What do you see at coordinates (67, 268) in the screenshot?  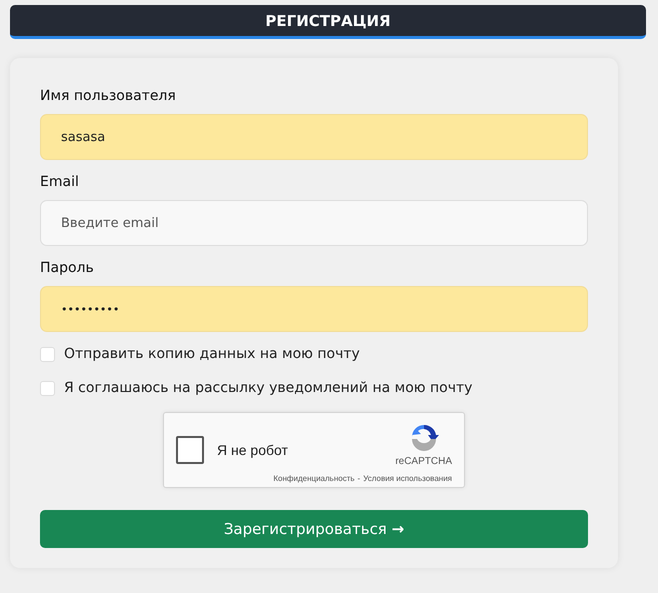 I see `field-label: Пароль` at bounding box center [67, 268].